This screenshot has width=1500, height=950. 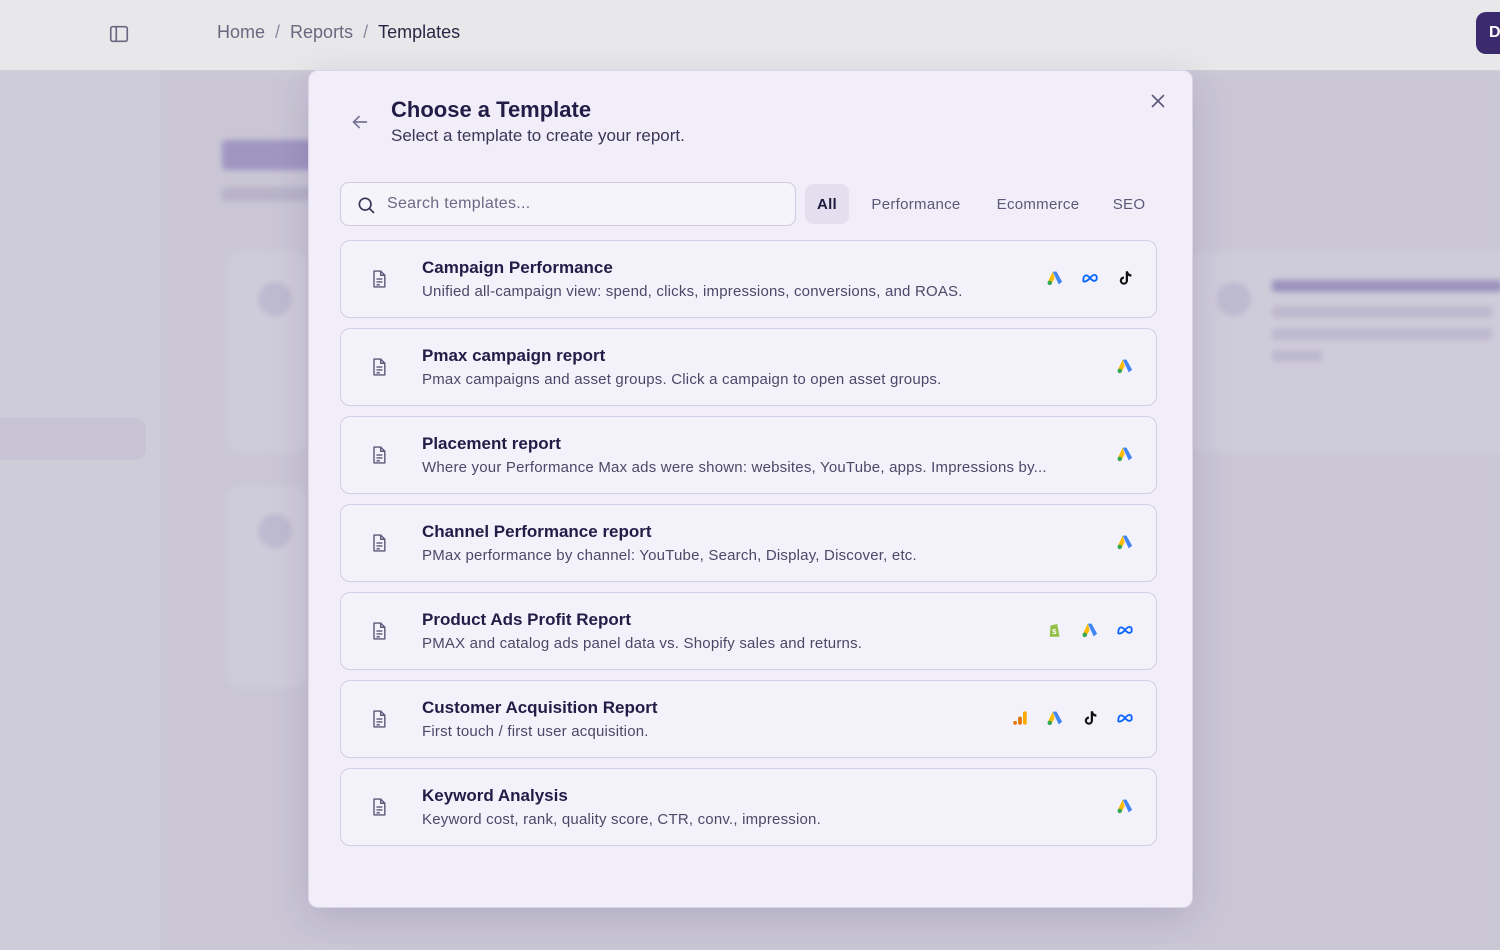 What do you see at coordinates (360, 122) in the screenshot?
I see `back-arrow-icon` at bounding box center [360, 122].